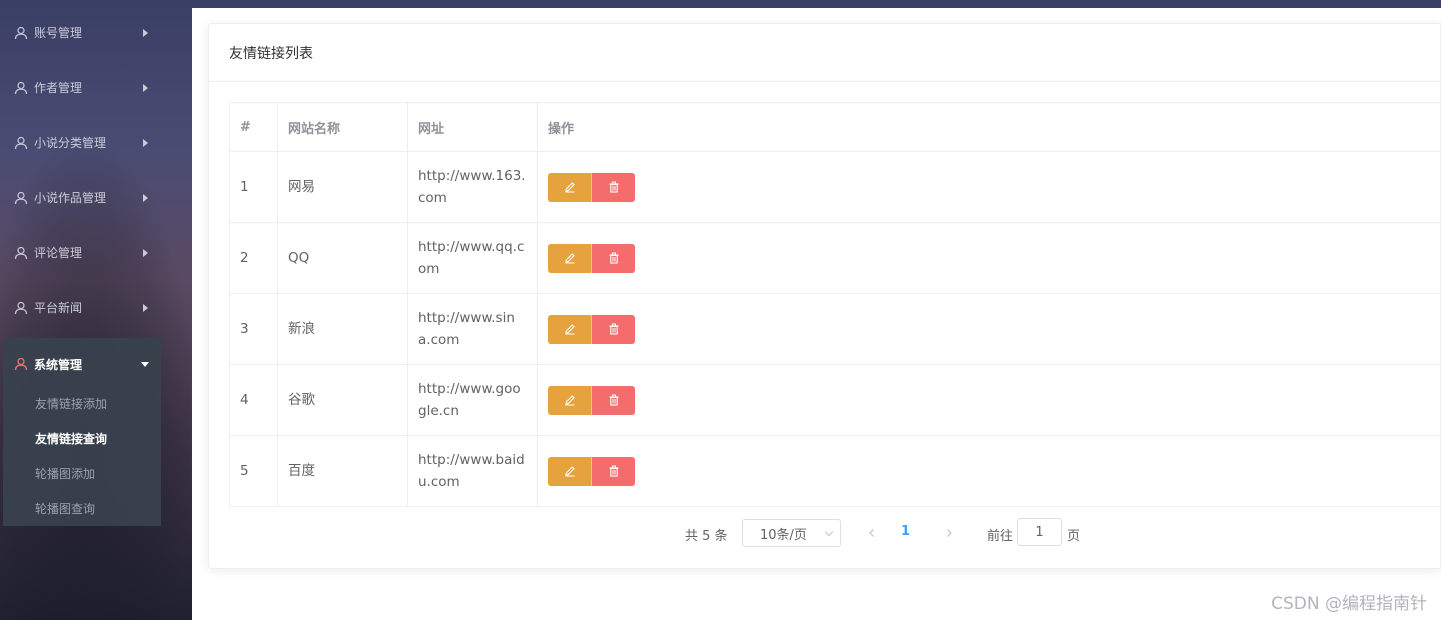  I want to click on table-row: 2 QQ http://www.qq.com, so click(835, 258).